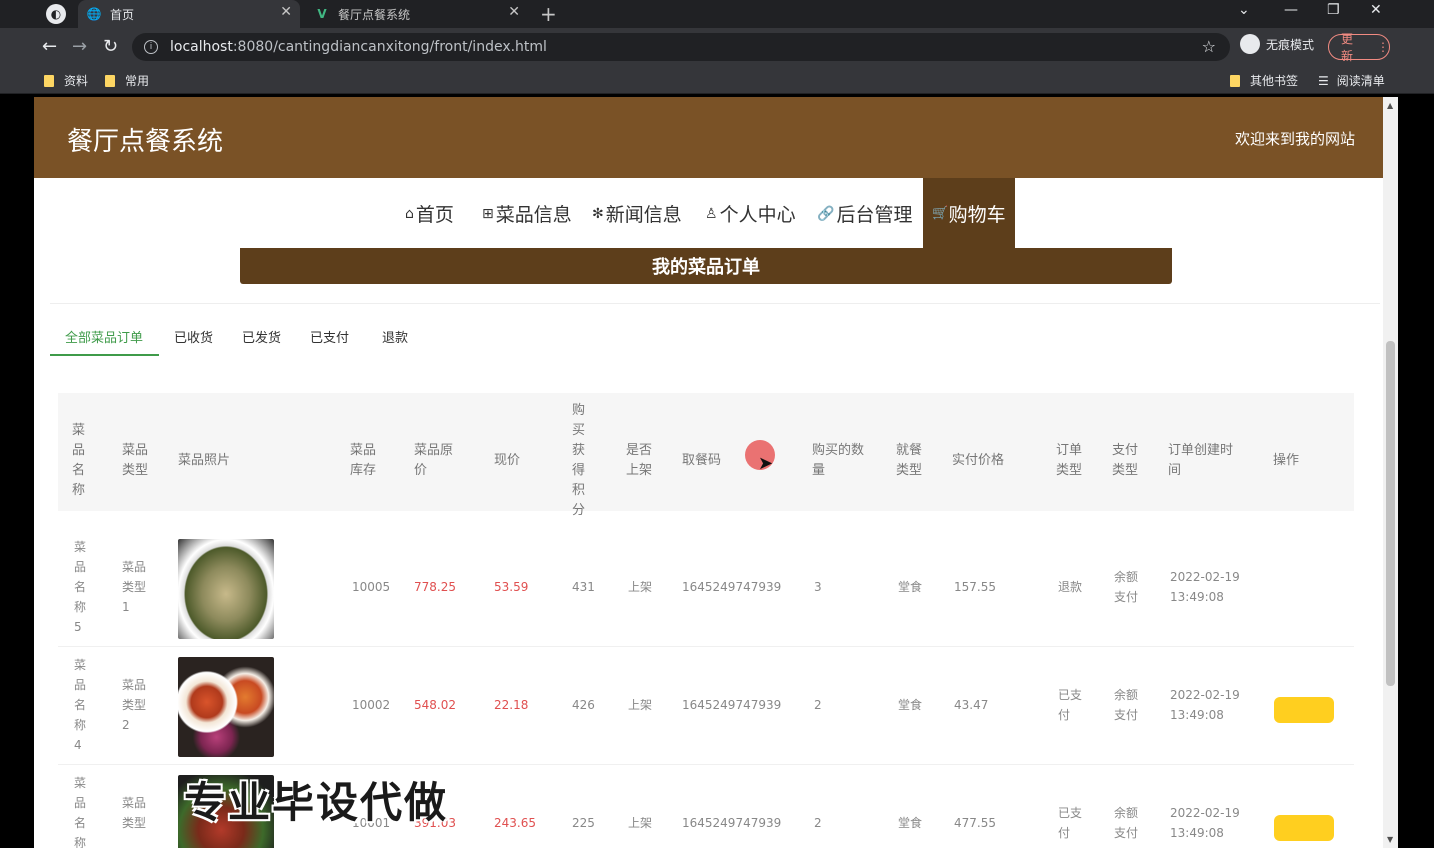 The image size is (1434, 848). I want to click on nav-item-news: ✻ 新闻信息, so click(637, 213).